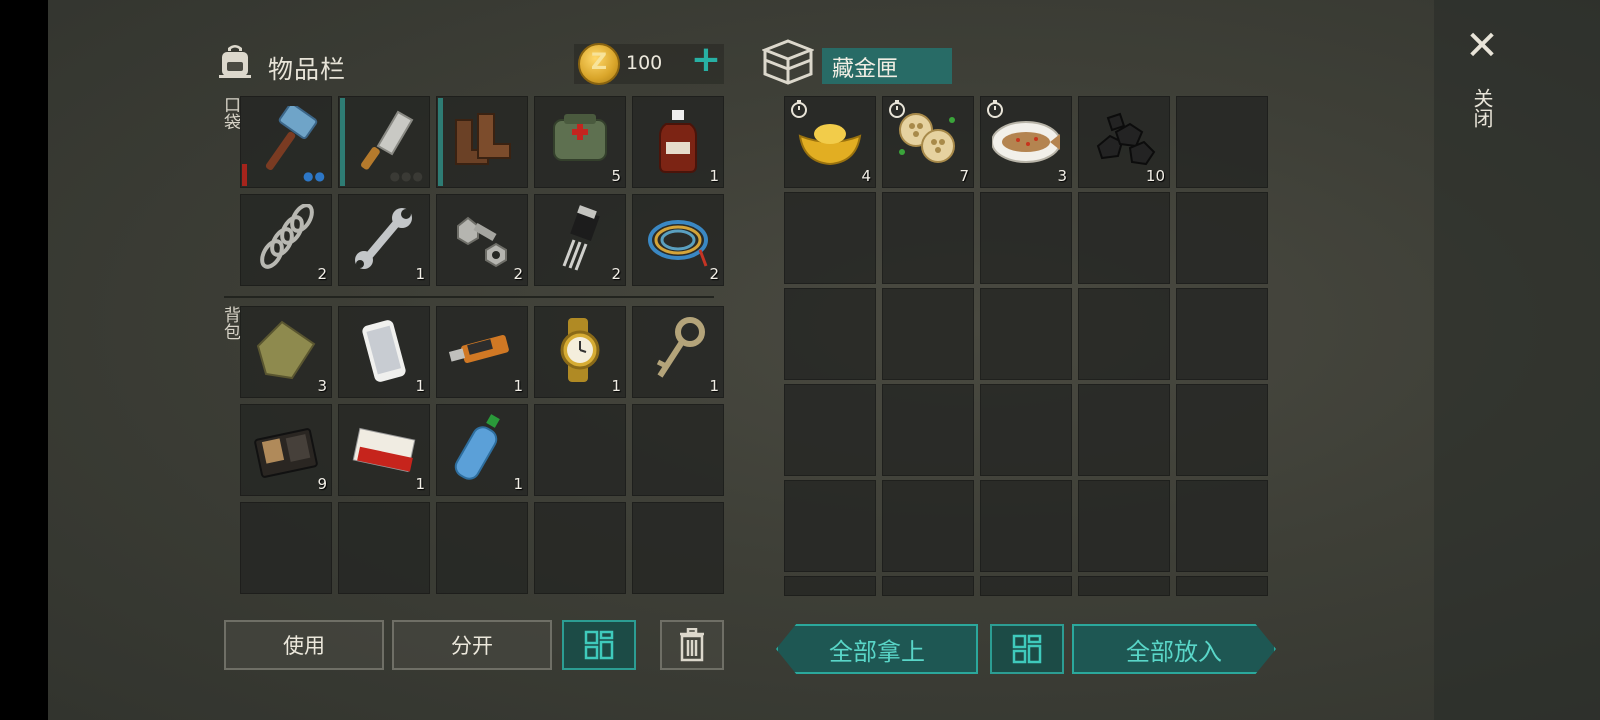 This screenshot has width=1600, height=720. I want to click on key-icon, so click(680, 347).